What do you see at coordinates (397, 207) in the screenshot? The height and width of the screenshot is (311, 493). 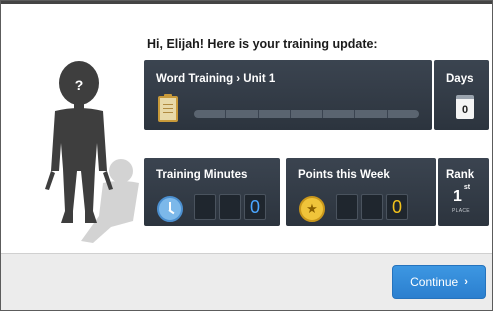 I see `points-digit: 0` at bounding box center [397, 207].